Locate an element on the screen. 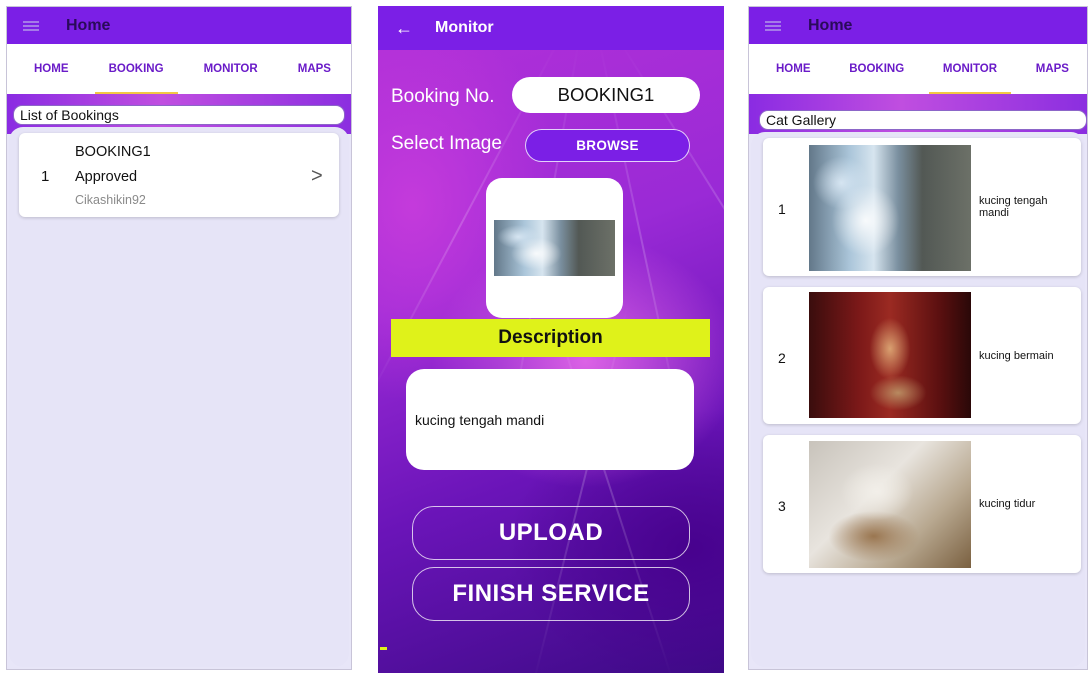 The height and width of the screenshot is (673, 1091). booking-status: Approved is located at coordinates (106, 177).